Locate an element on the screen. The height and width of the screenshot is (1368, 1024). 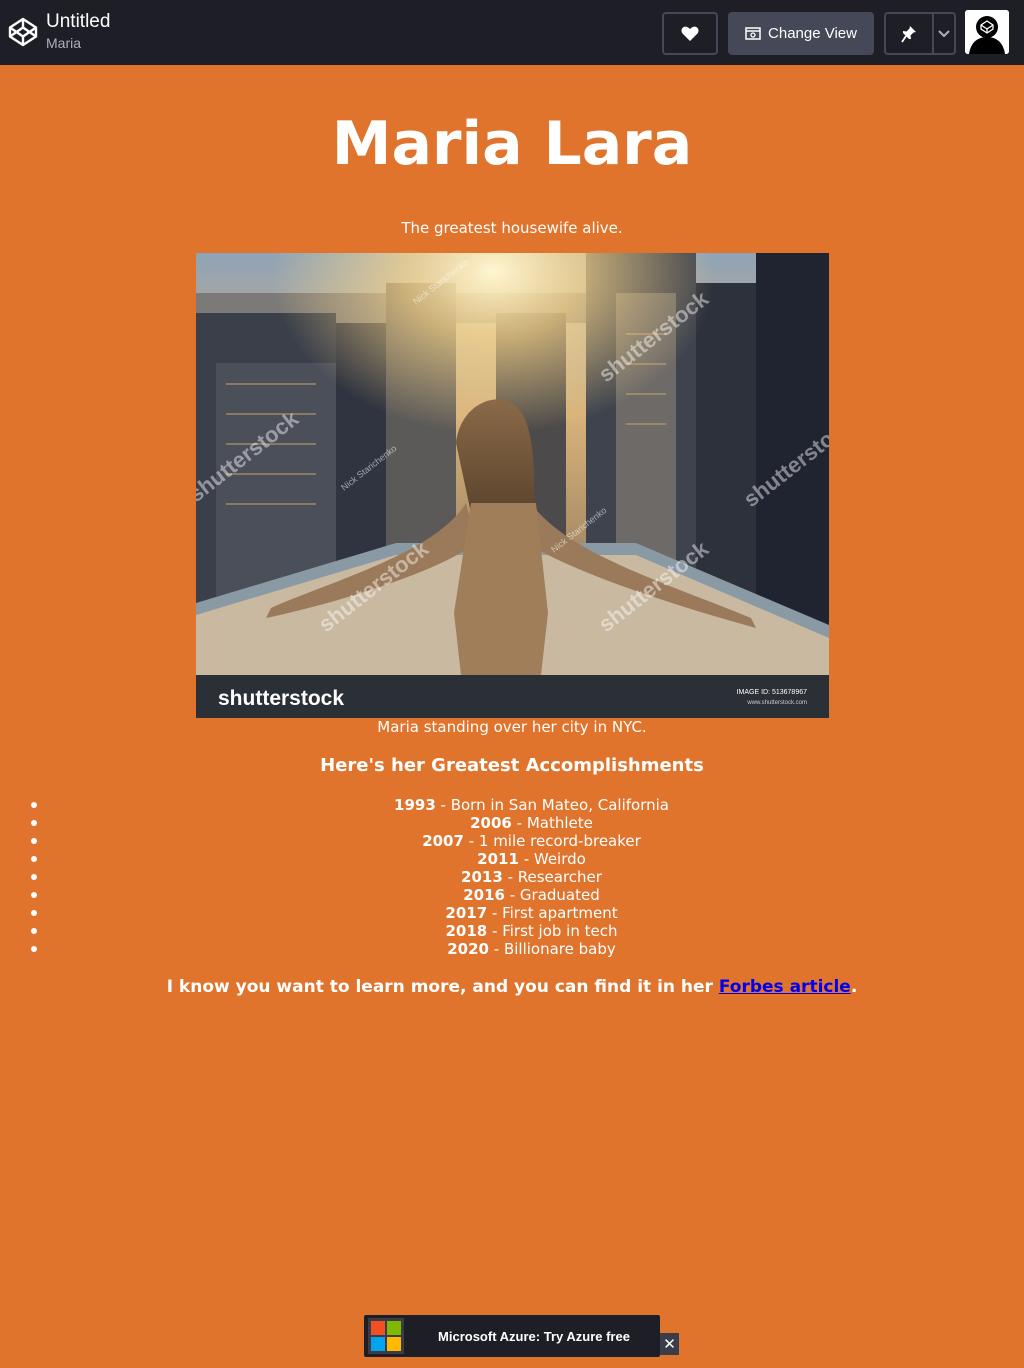
watermark-brand: shutterstock is located at coordinates (281, 698).